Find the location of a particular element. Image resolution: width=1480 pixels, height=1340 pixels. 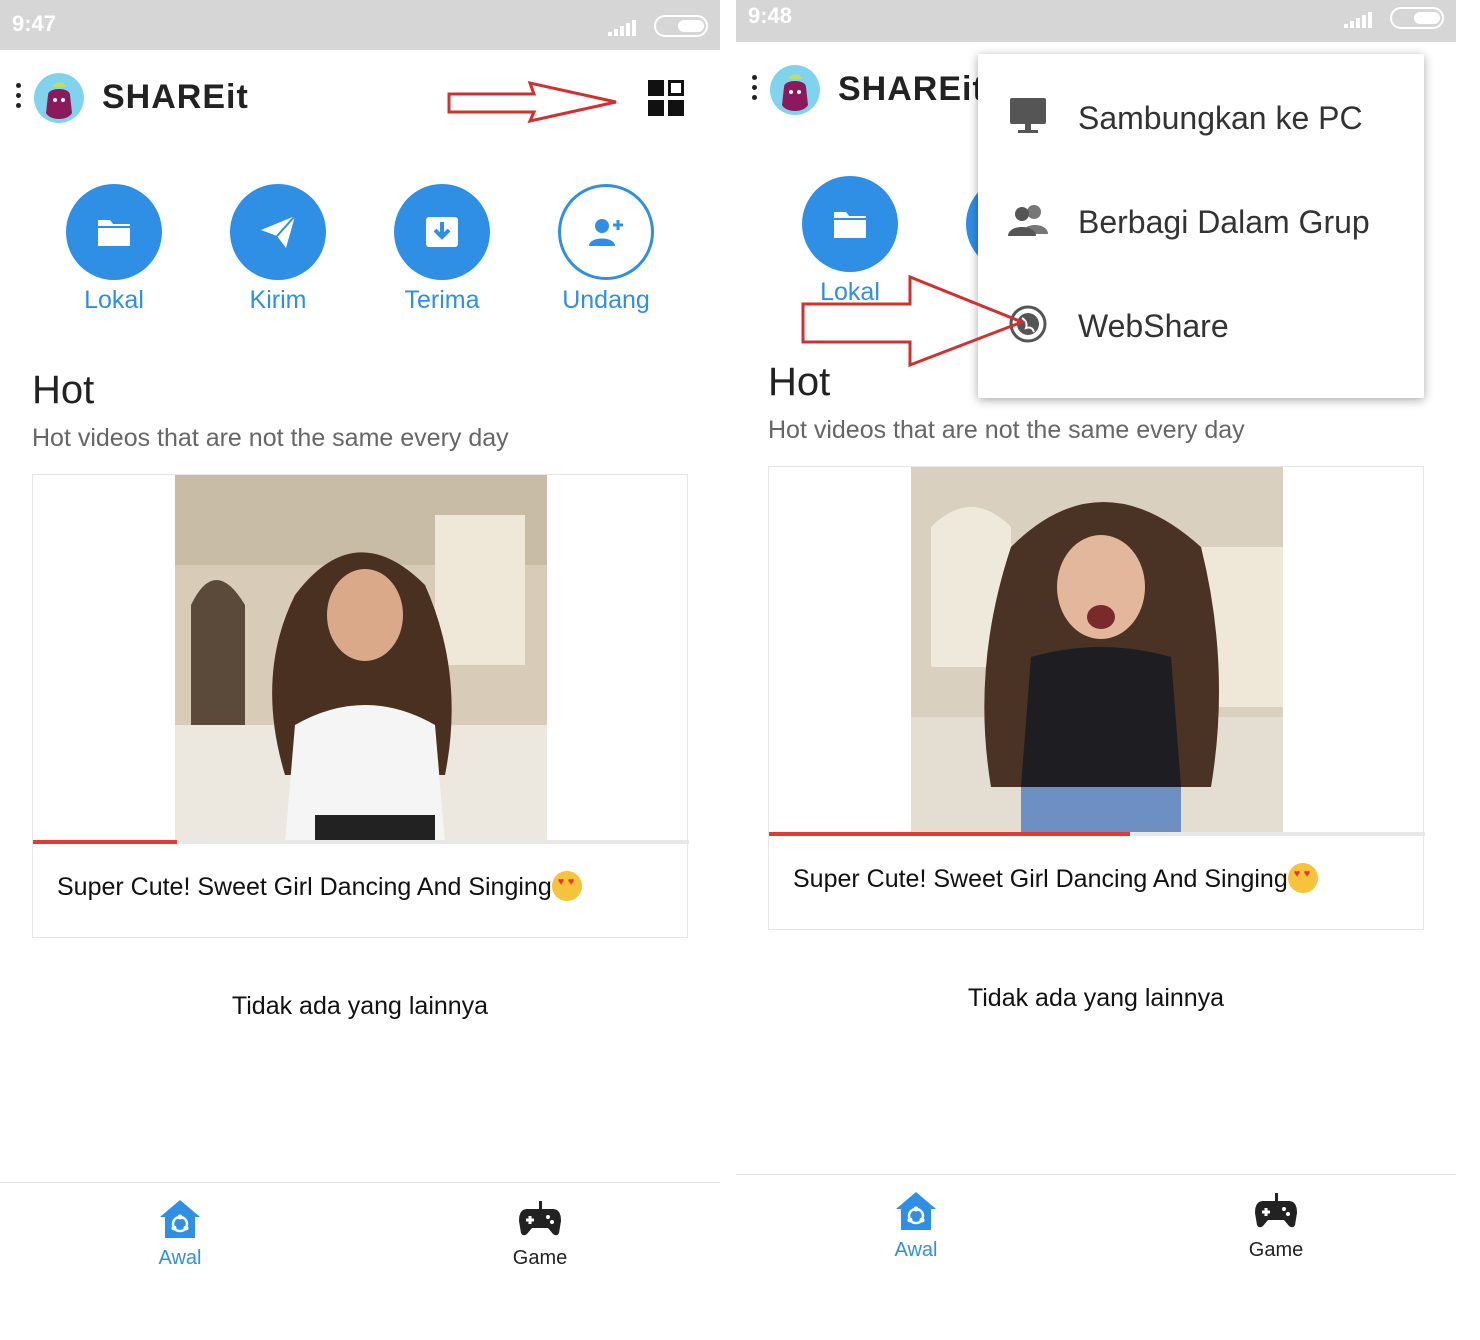

menu-item-label: WebShare is located at coordinates (1153, 326).